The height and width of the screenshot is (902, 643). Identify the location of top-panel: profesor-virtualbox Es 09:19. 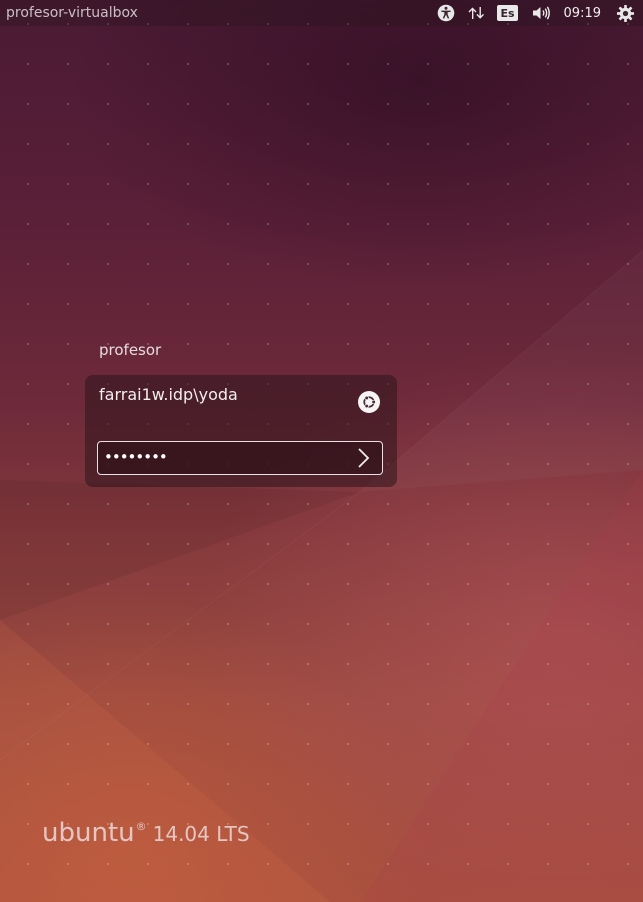
(321, 13).